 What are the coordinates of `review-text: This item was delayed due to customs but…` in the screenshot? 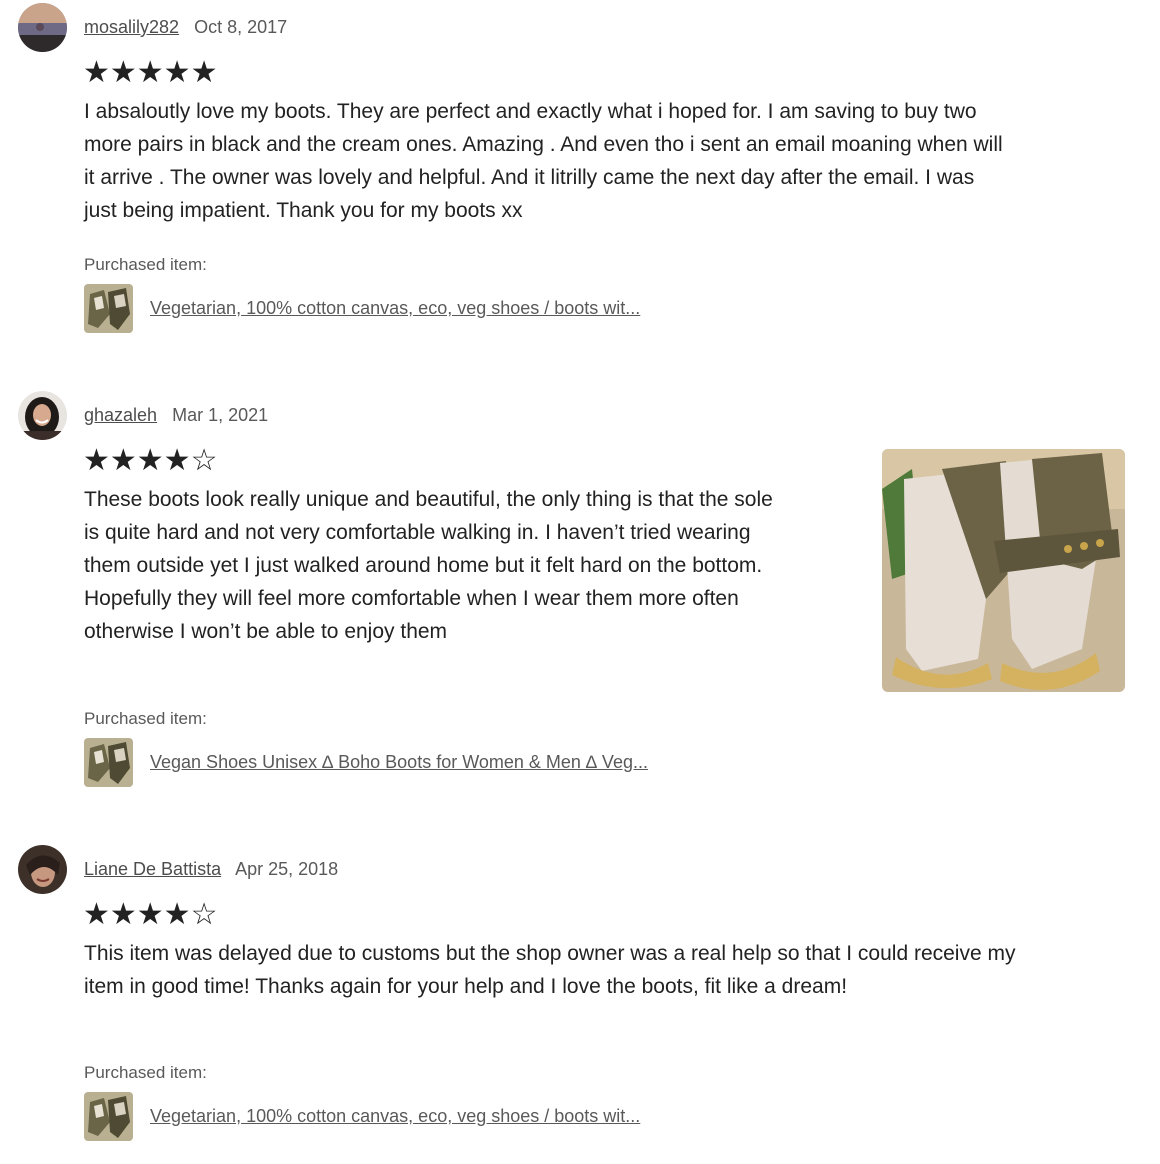 It's located at (550, 970).